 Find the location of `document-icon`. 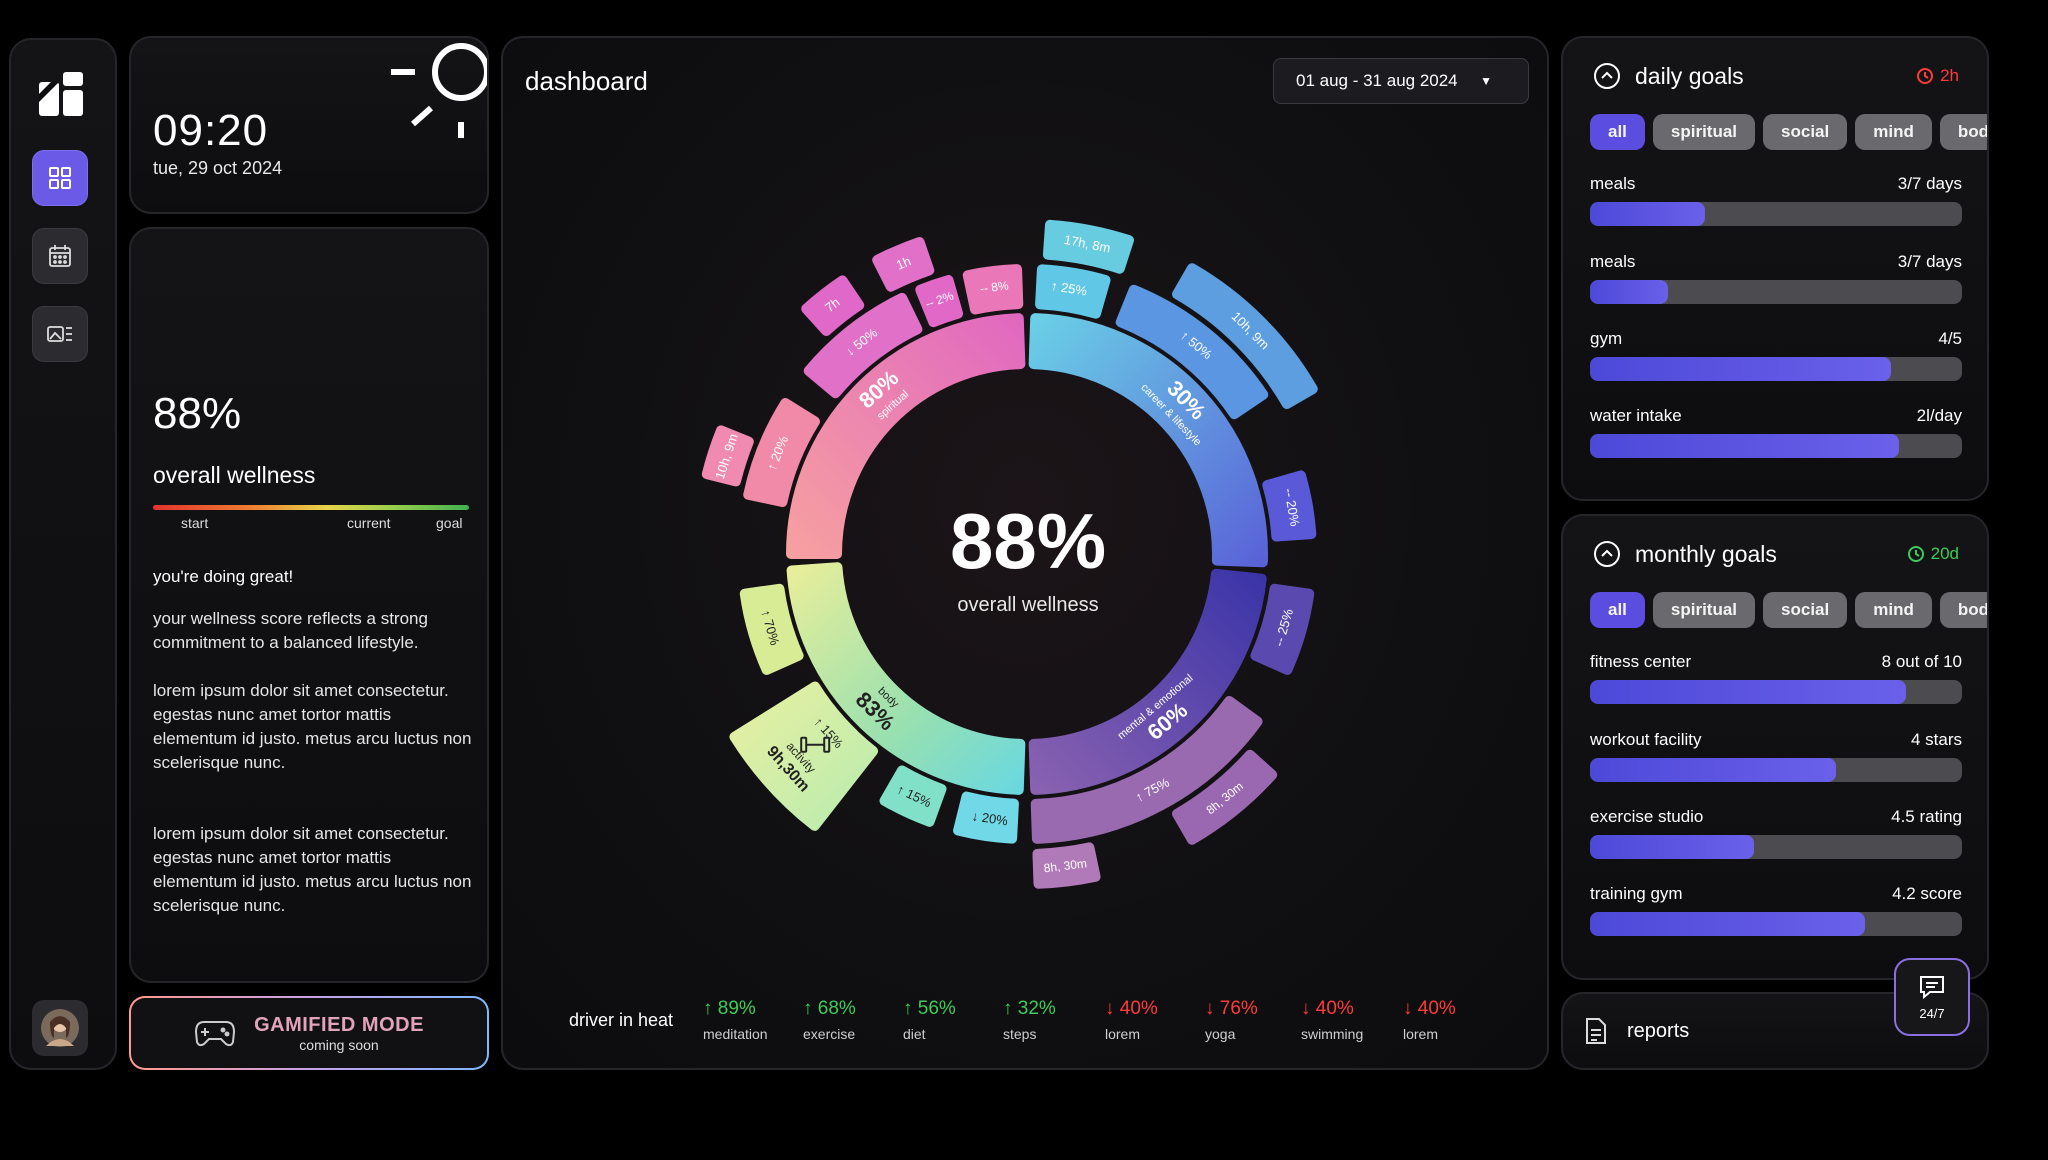

document-icon is located at coordinates (1596, 1031).